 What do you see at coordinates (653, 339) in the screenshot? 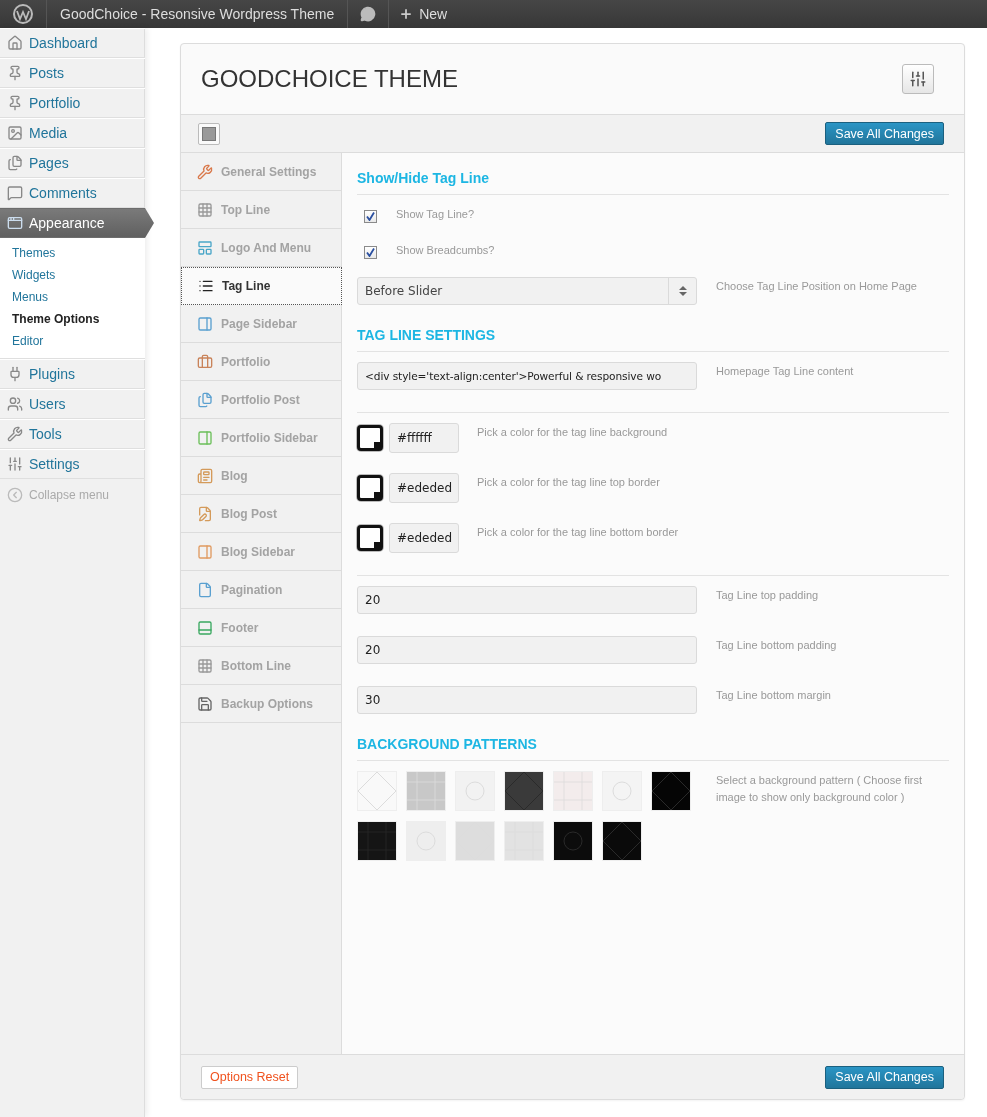
I see `section-heading: TAG LINE SETTINGS` at bounding box center [653, 339].